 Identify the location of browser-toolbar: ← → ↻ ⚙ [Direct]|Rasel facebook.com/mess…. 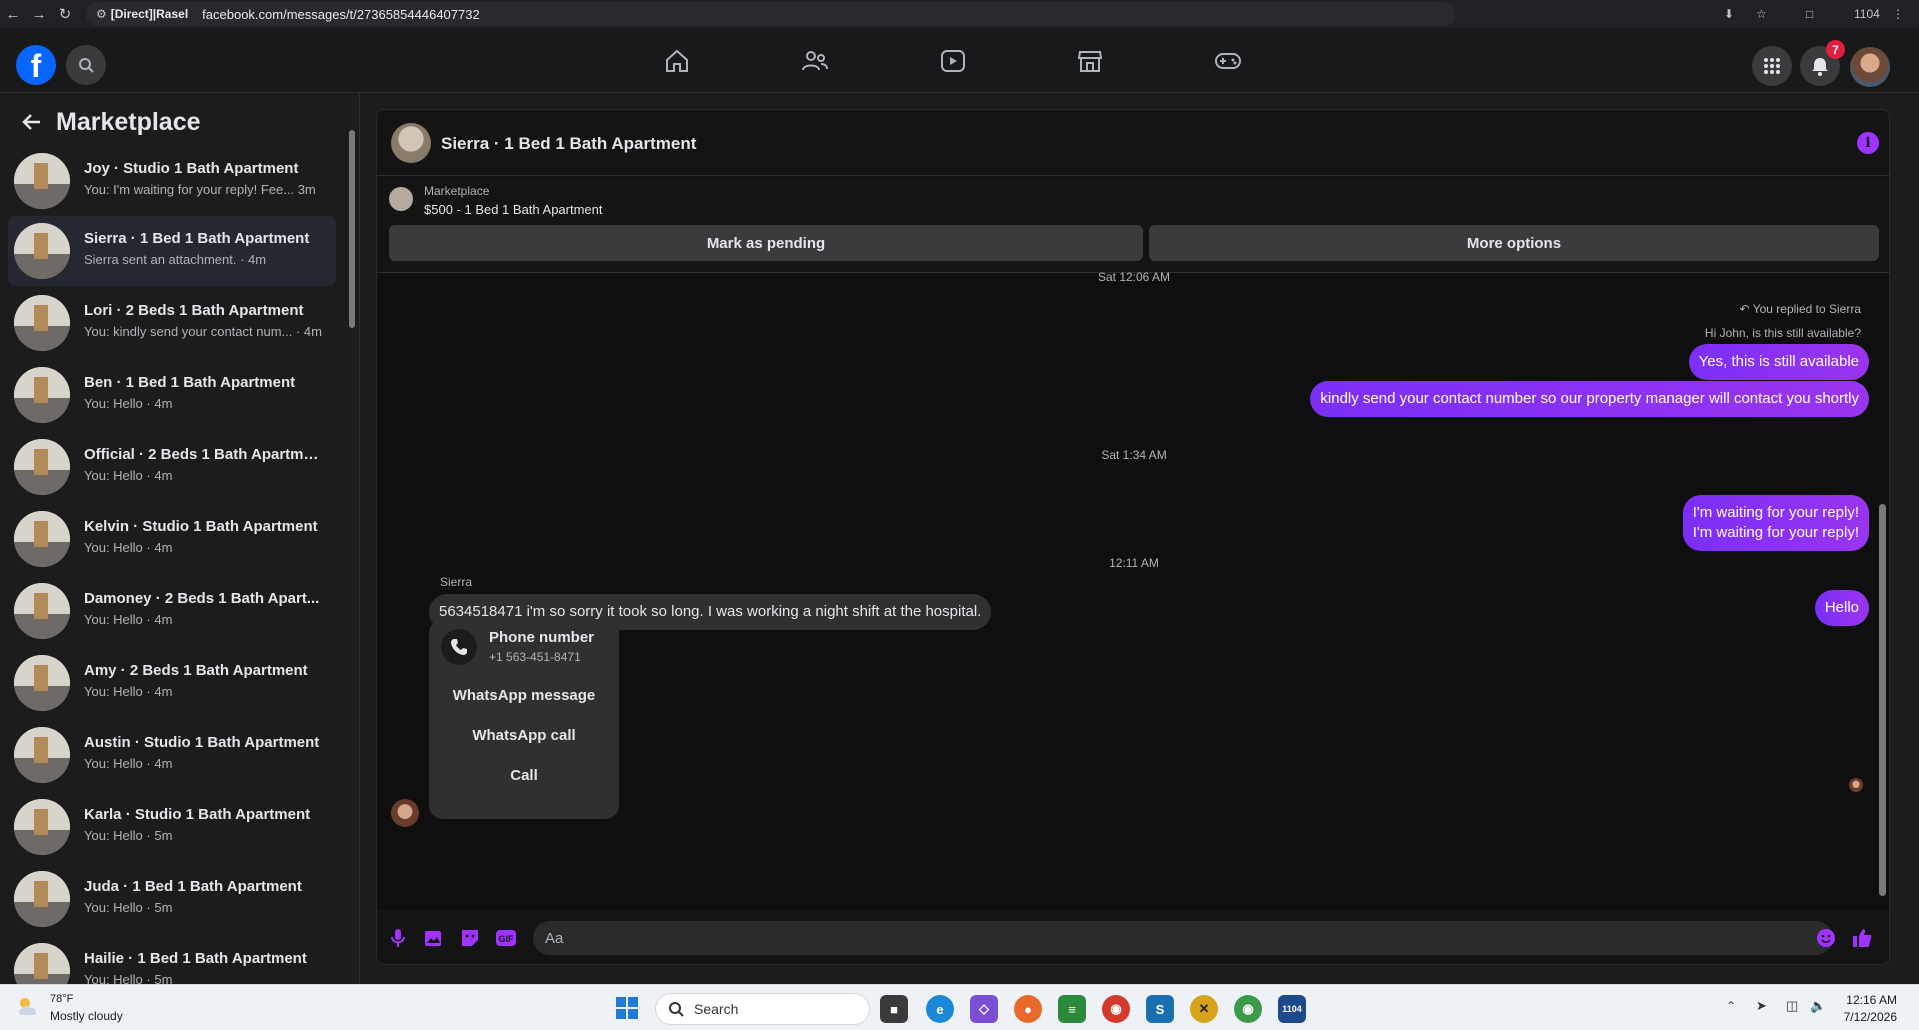
(959, 14).